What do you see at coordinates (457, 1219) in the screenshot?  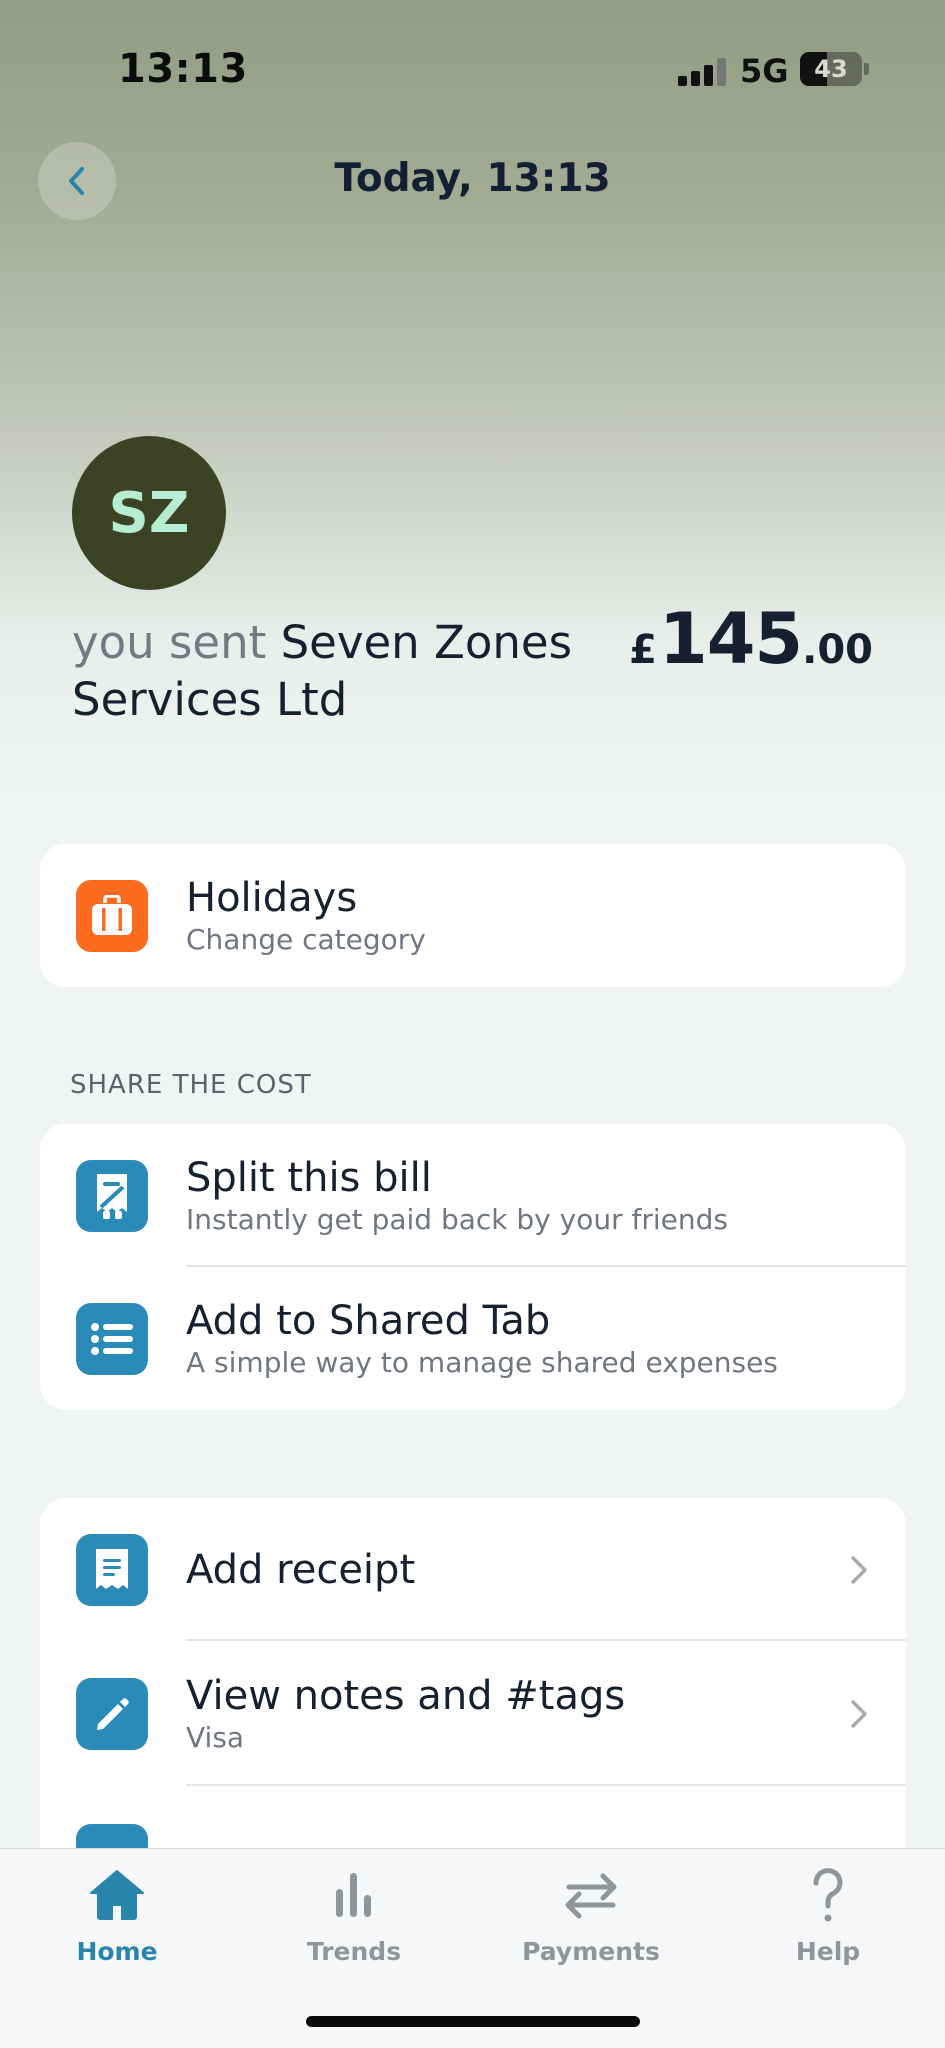 I see `split-bill-subtitle: Instantly get paid back by your friends` at bounding box center [457, 1219].